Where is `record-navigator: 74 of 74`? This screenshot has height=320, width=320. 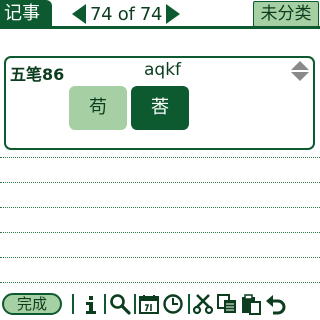
record-navigator: 74 of 74 is located at coordinates (126, 14).